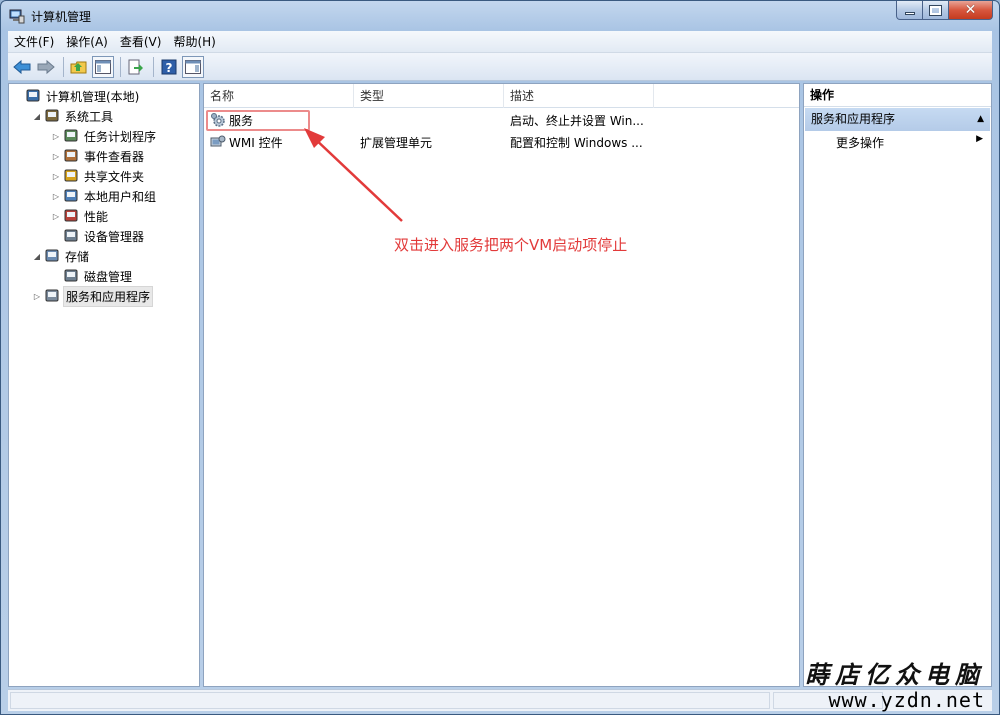 The image size is (1000, 715). What do you see at coordinates (120, 196) in the screenshot?
I see `tree-item-label: 本地用户和组` at bounding box center [120, 196].